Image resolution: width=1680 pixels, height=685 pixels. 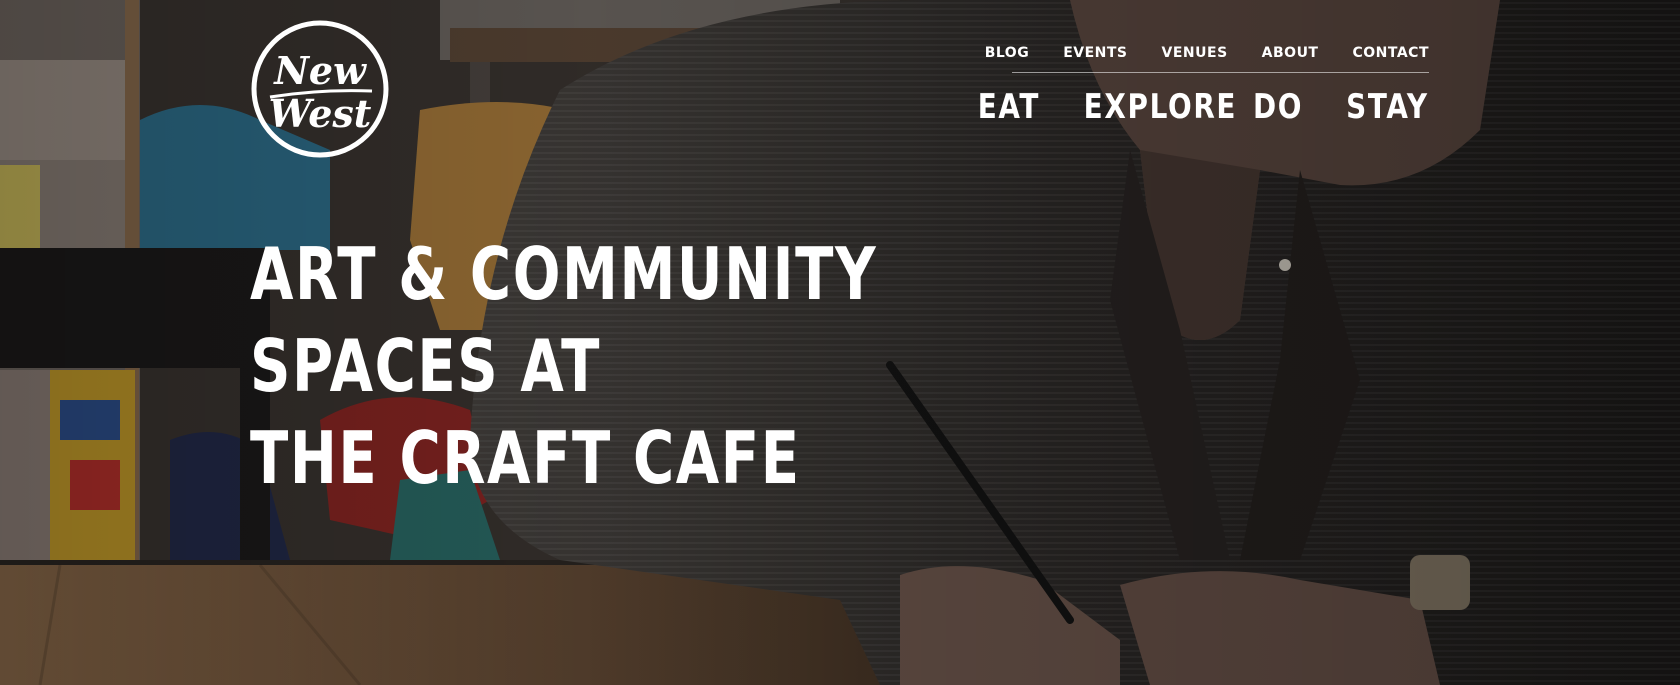 I want to click on nav-link-venues: VENUES, so click(x=1195, y=53).